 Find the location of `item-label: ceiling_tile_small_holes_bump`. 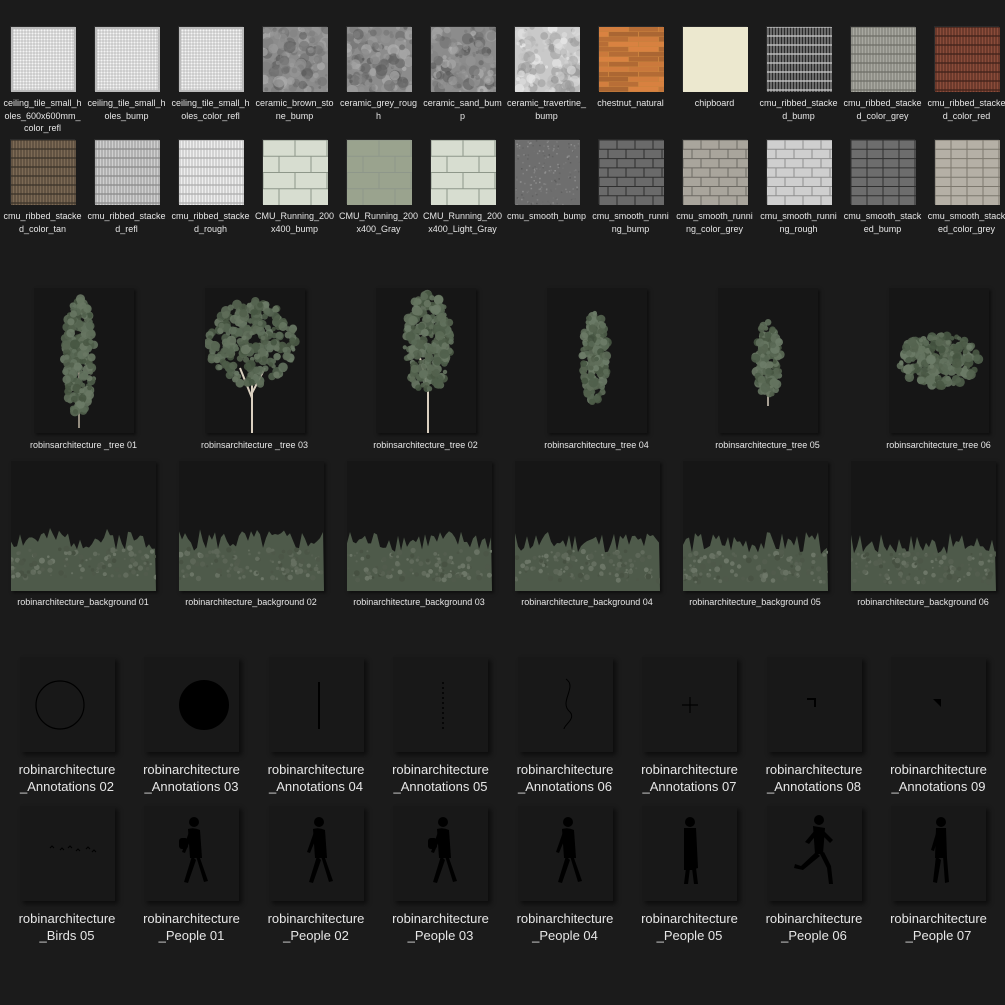

item-label: ceiling_tile_small_holes_bump is located at coordinates (127, 109).